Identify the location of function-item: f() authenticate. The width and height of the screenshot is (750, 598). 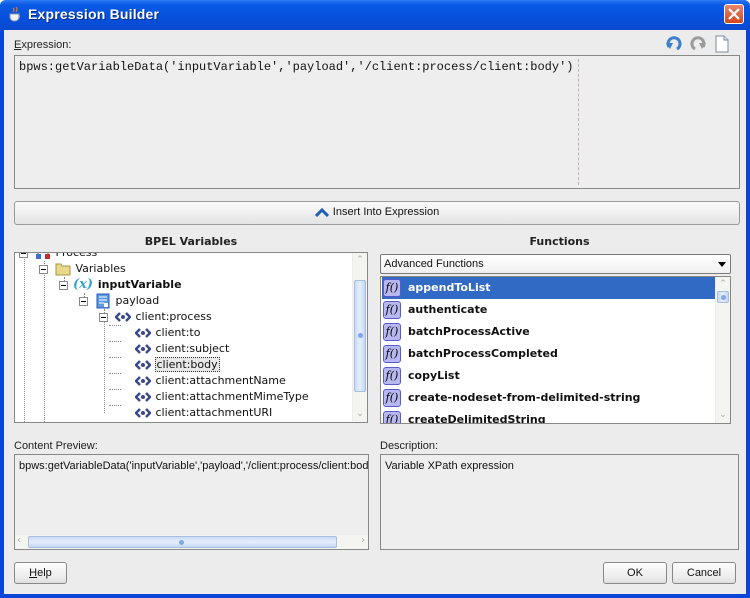
(548, 310).